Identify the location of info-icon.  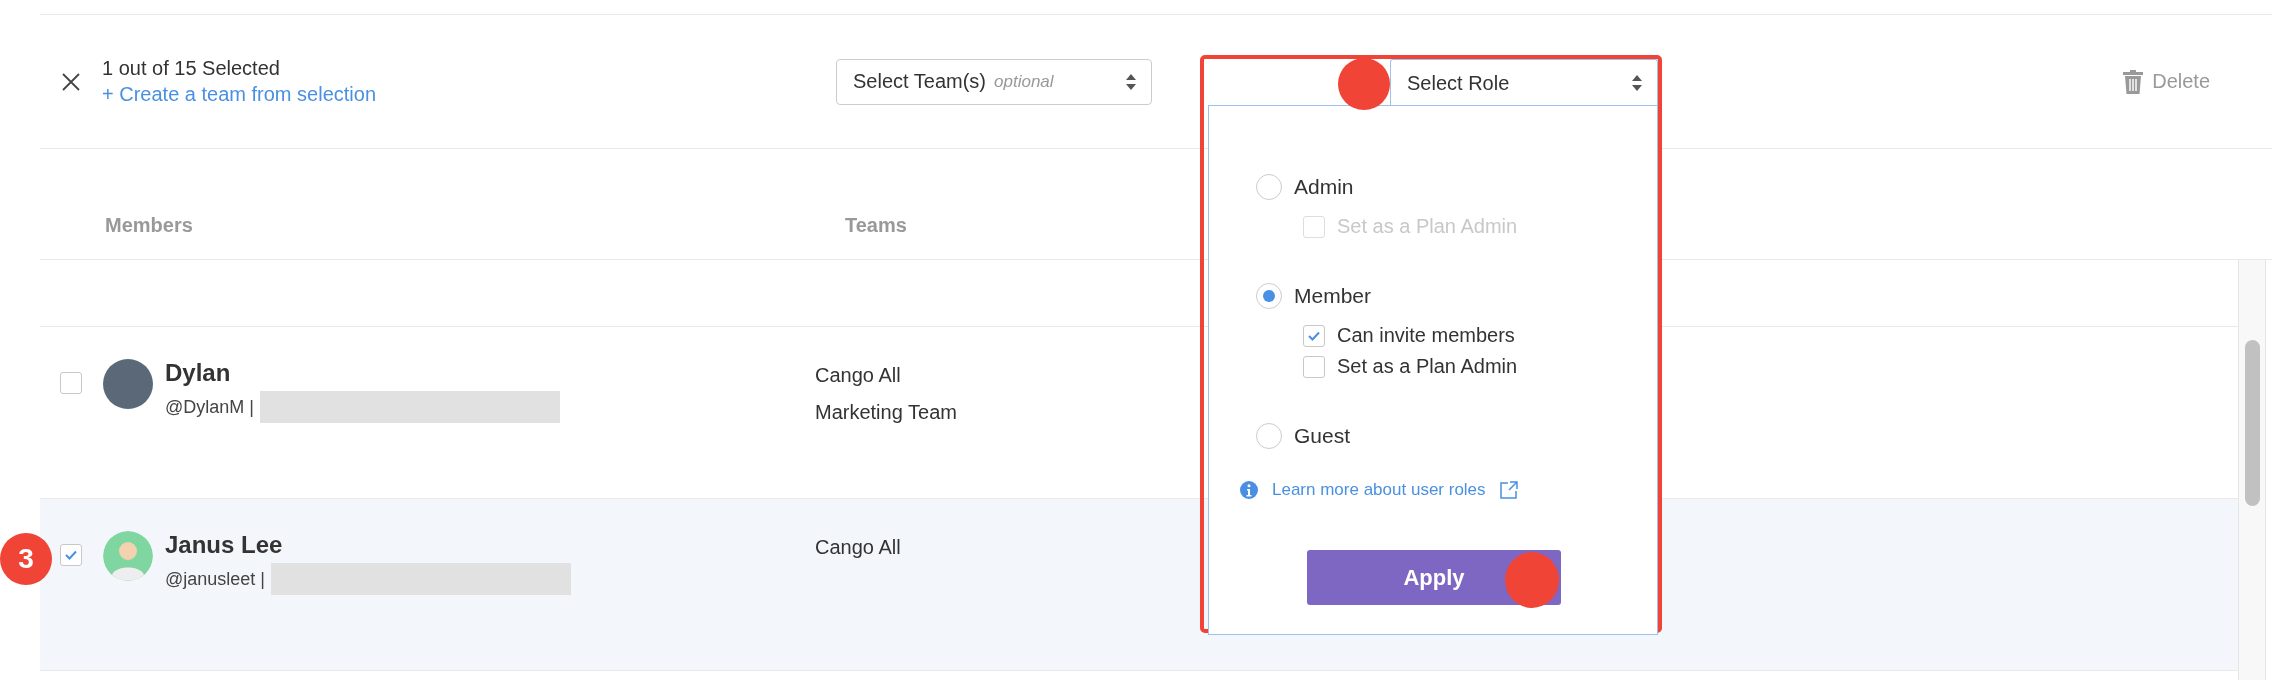
(1249, 490).